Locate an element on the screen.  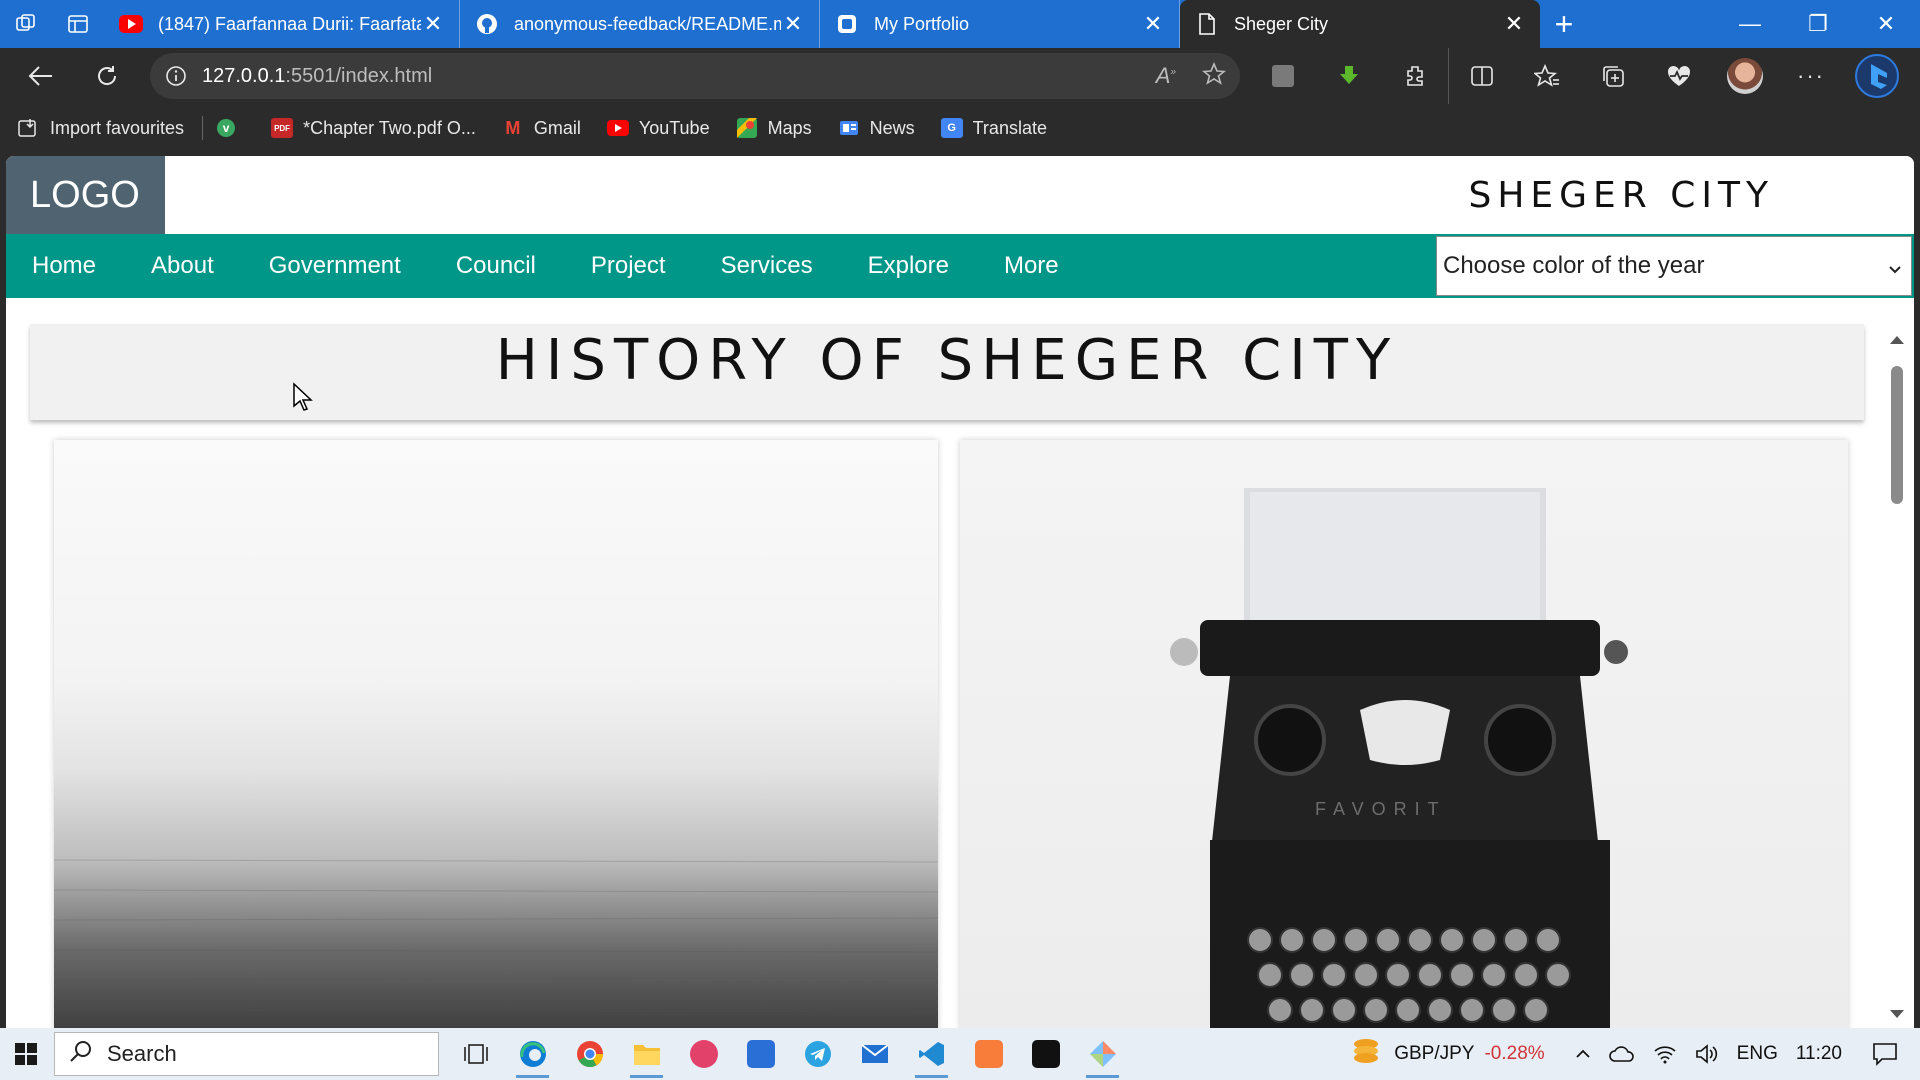
split-screen-icon is located at coordinates (1481, 76).